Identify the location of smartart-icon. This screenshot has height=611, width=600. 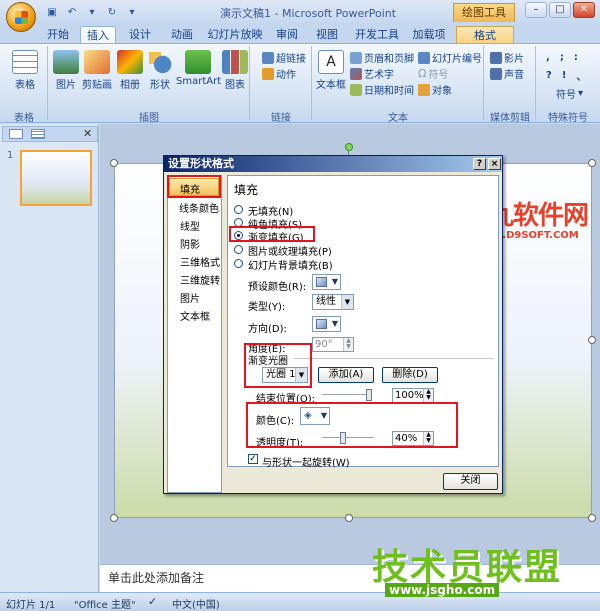
(198, 62).